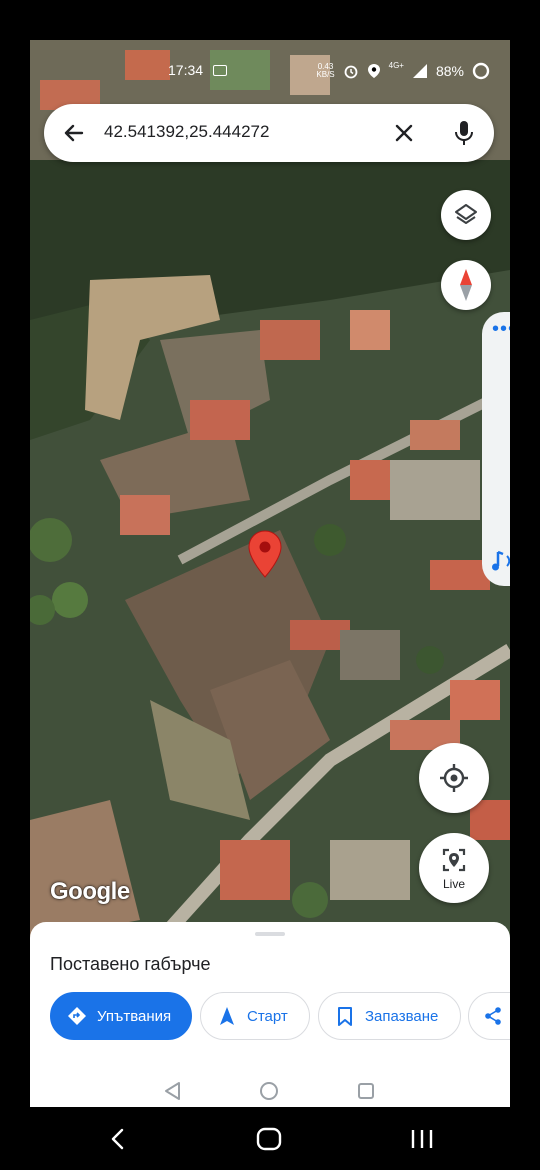 This screenshot has width=540, height=1170. Describe the element at coordinates (402, 1016) in the screenshot. I see `save-label: Запазване` at that location.